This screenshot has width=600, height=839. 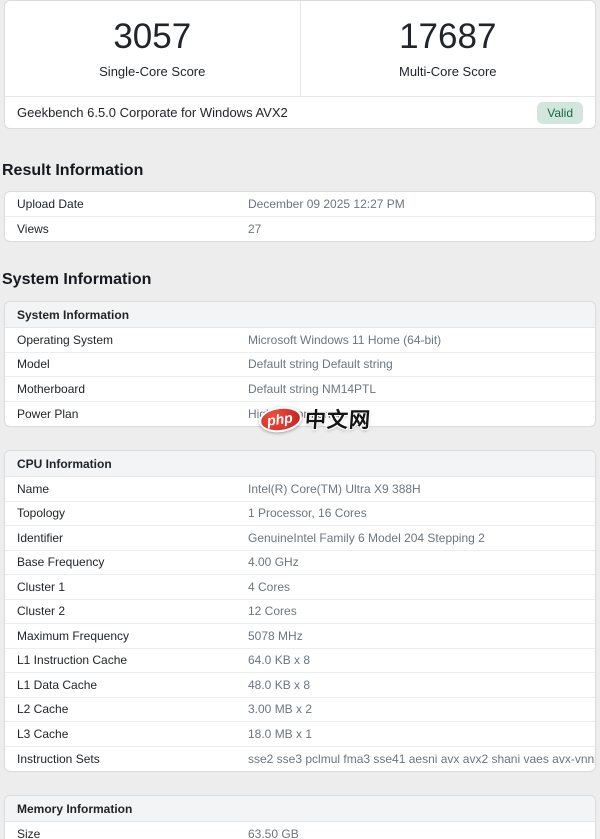 What do you see at coordinates (255, 228) in the screenshot?
I see `row-value: 27` at bounding box center [255, 228].